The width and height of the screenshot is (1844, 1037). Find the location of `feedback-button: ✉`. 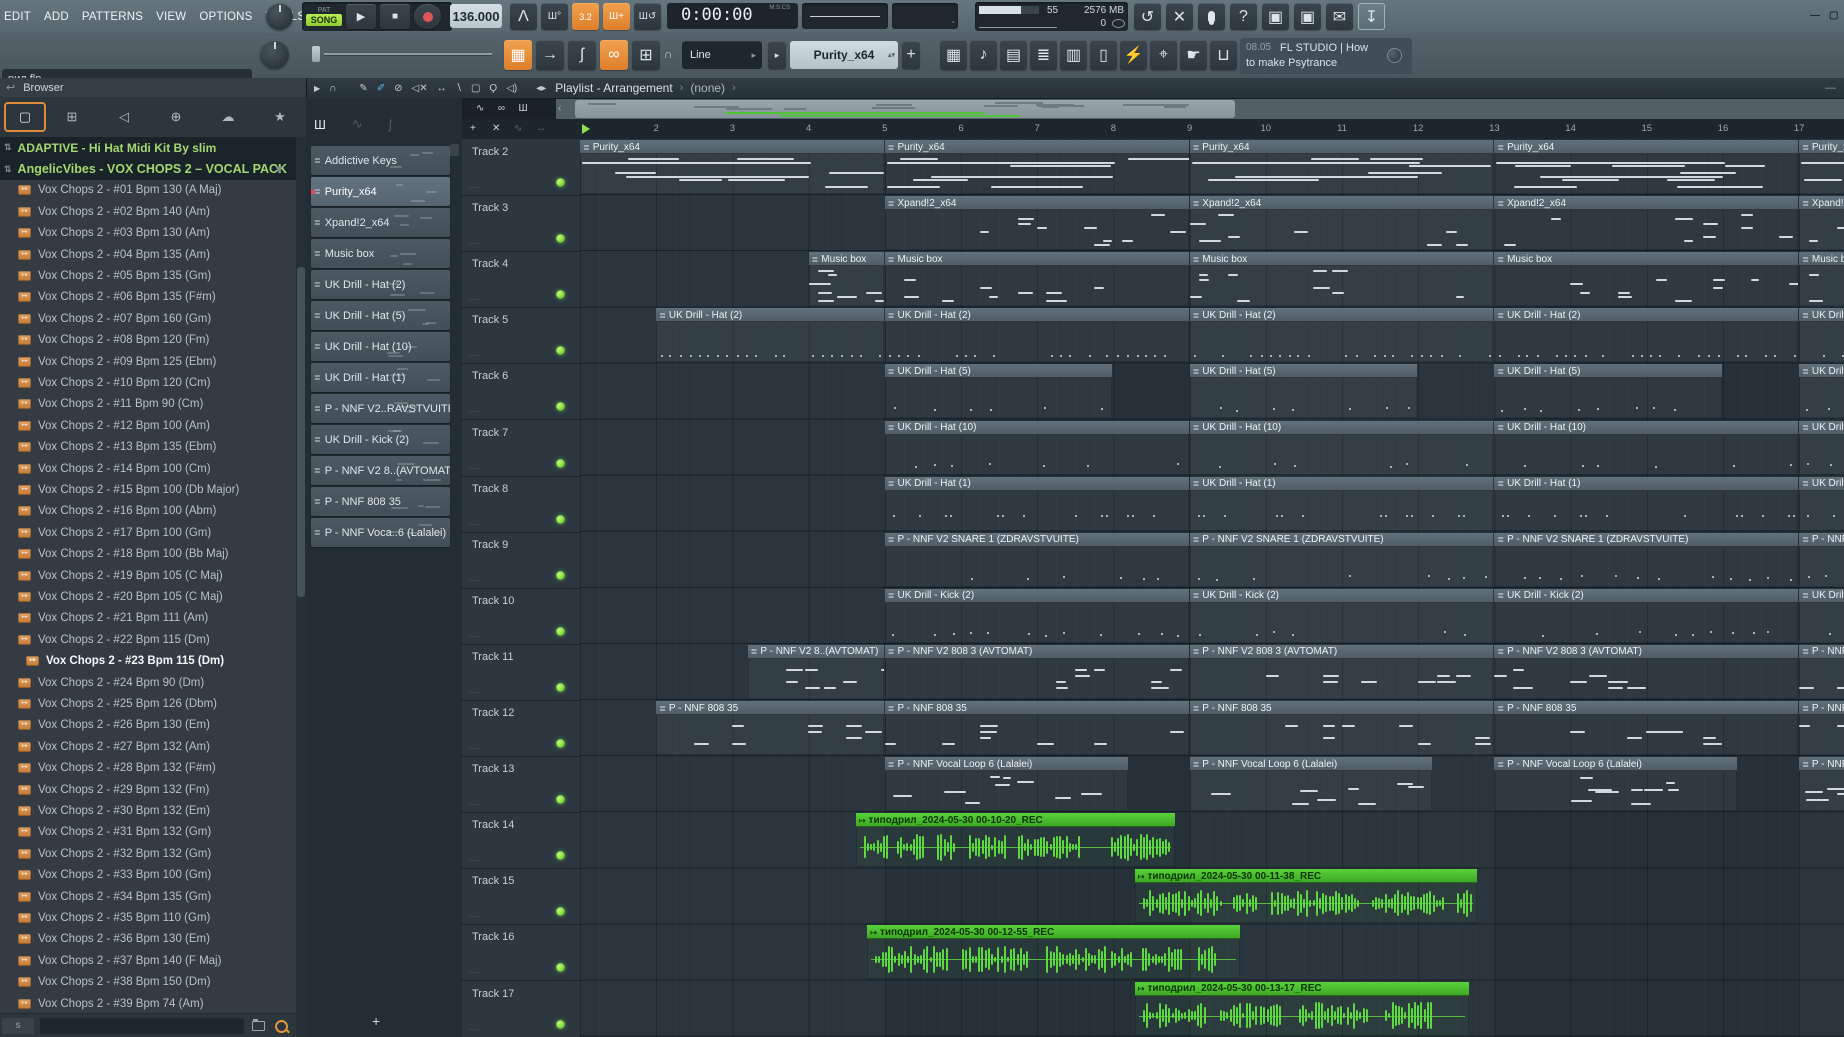

feedback-button: ✉ is located at coordinates (1339, 16).